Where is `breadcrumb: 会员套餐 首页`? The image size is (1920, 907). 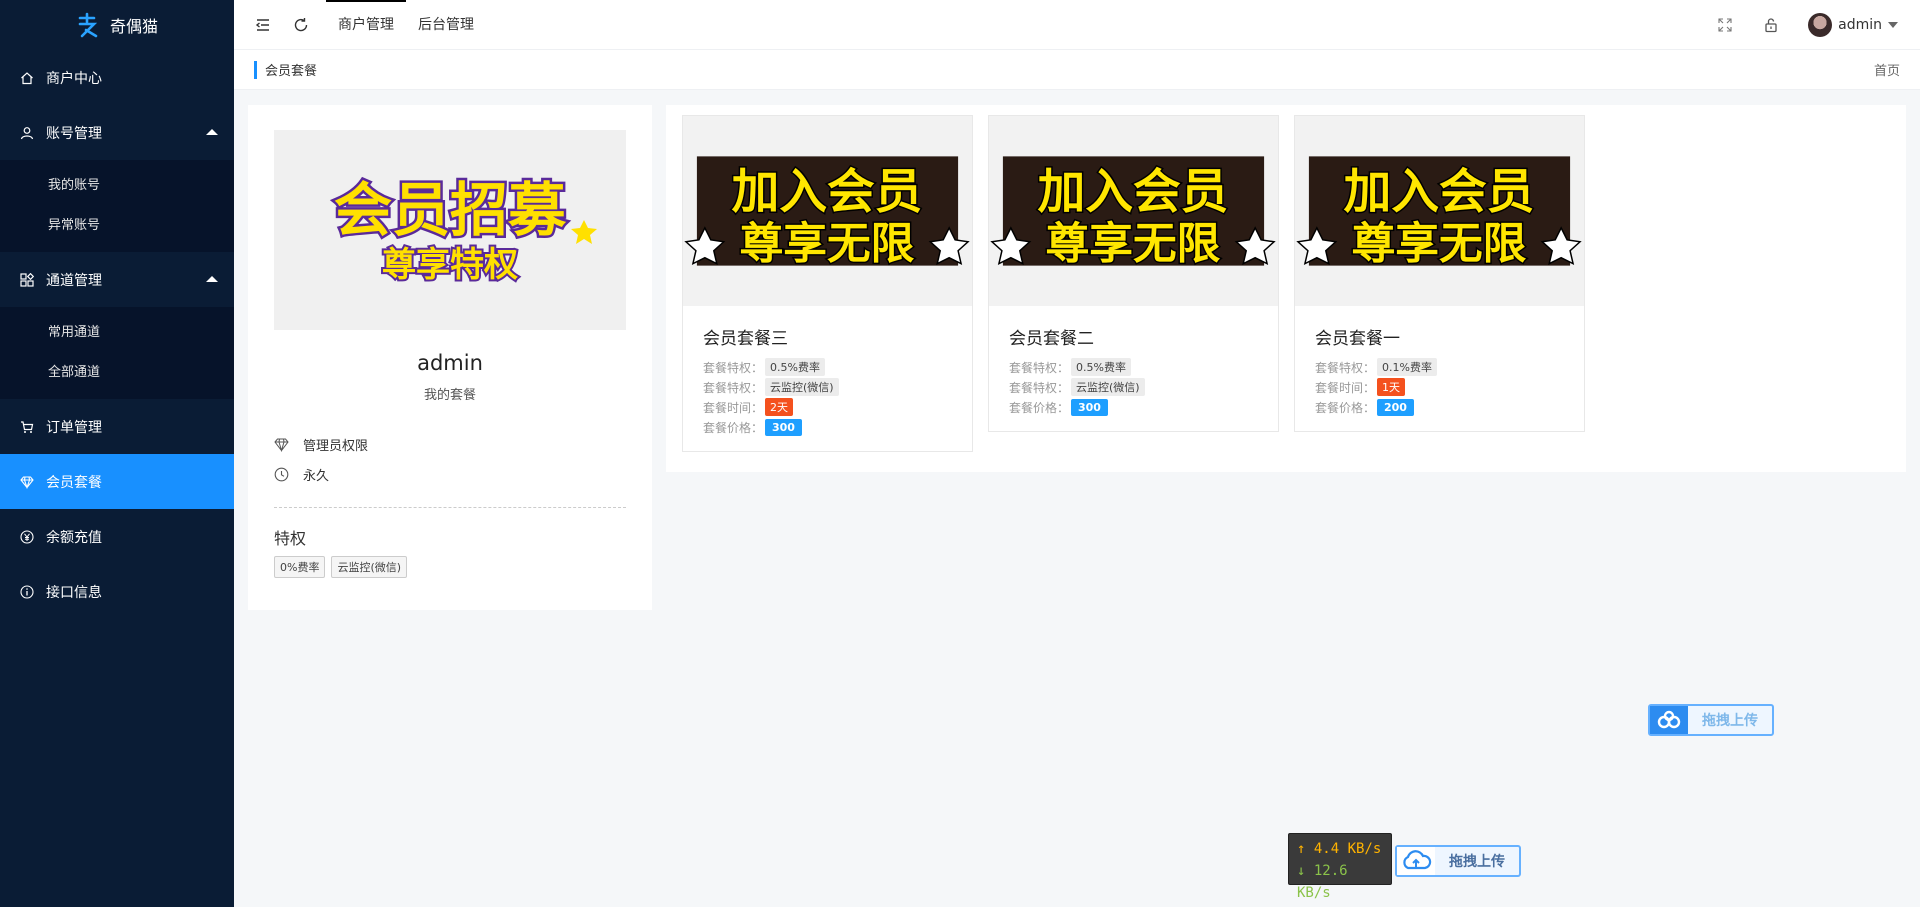
breadcrumb: 会员套餐 首页 is located at coordinates (1077, 70).